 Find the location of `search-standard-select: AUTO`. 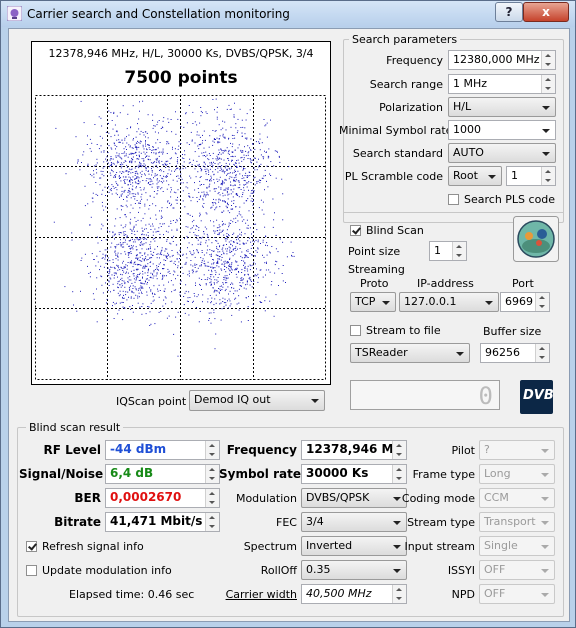

search-standard-select: AUTO is located at coordinates (502, 153).